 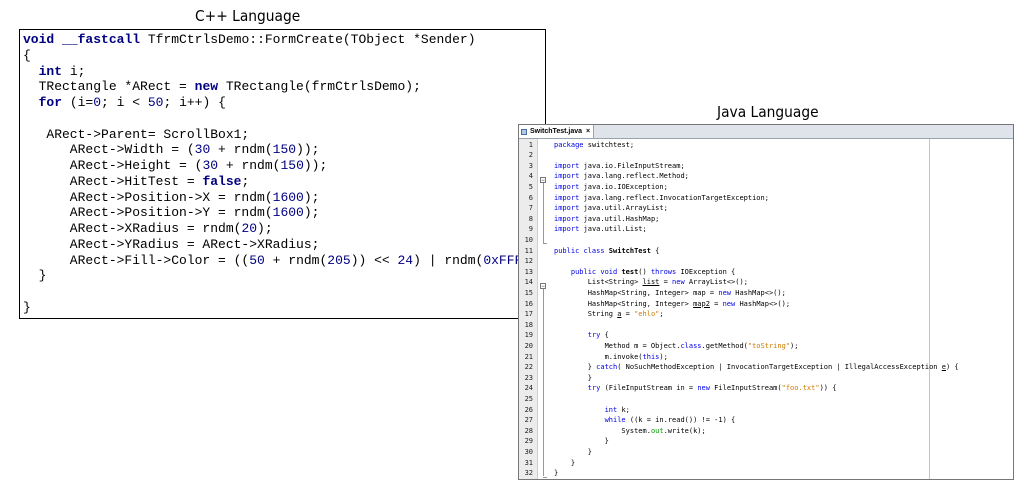 What do you see at coordinates (124, 102) in the screenshot?
I see `cpp-code-segment: ; i <` at bounding box center [124, 102].